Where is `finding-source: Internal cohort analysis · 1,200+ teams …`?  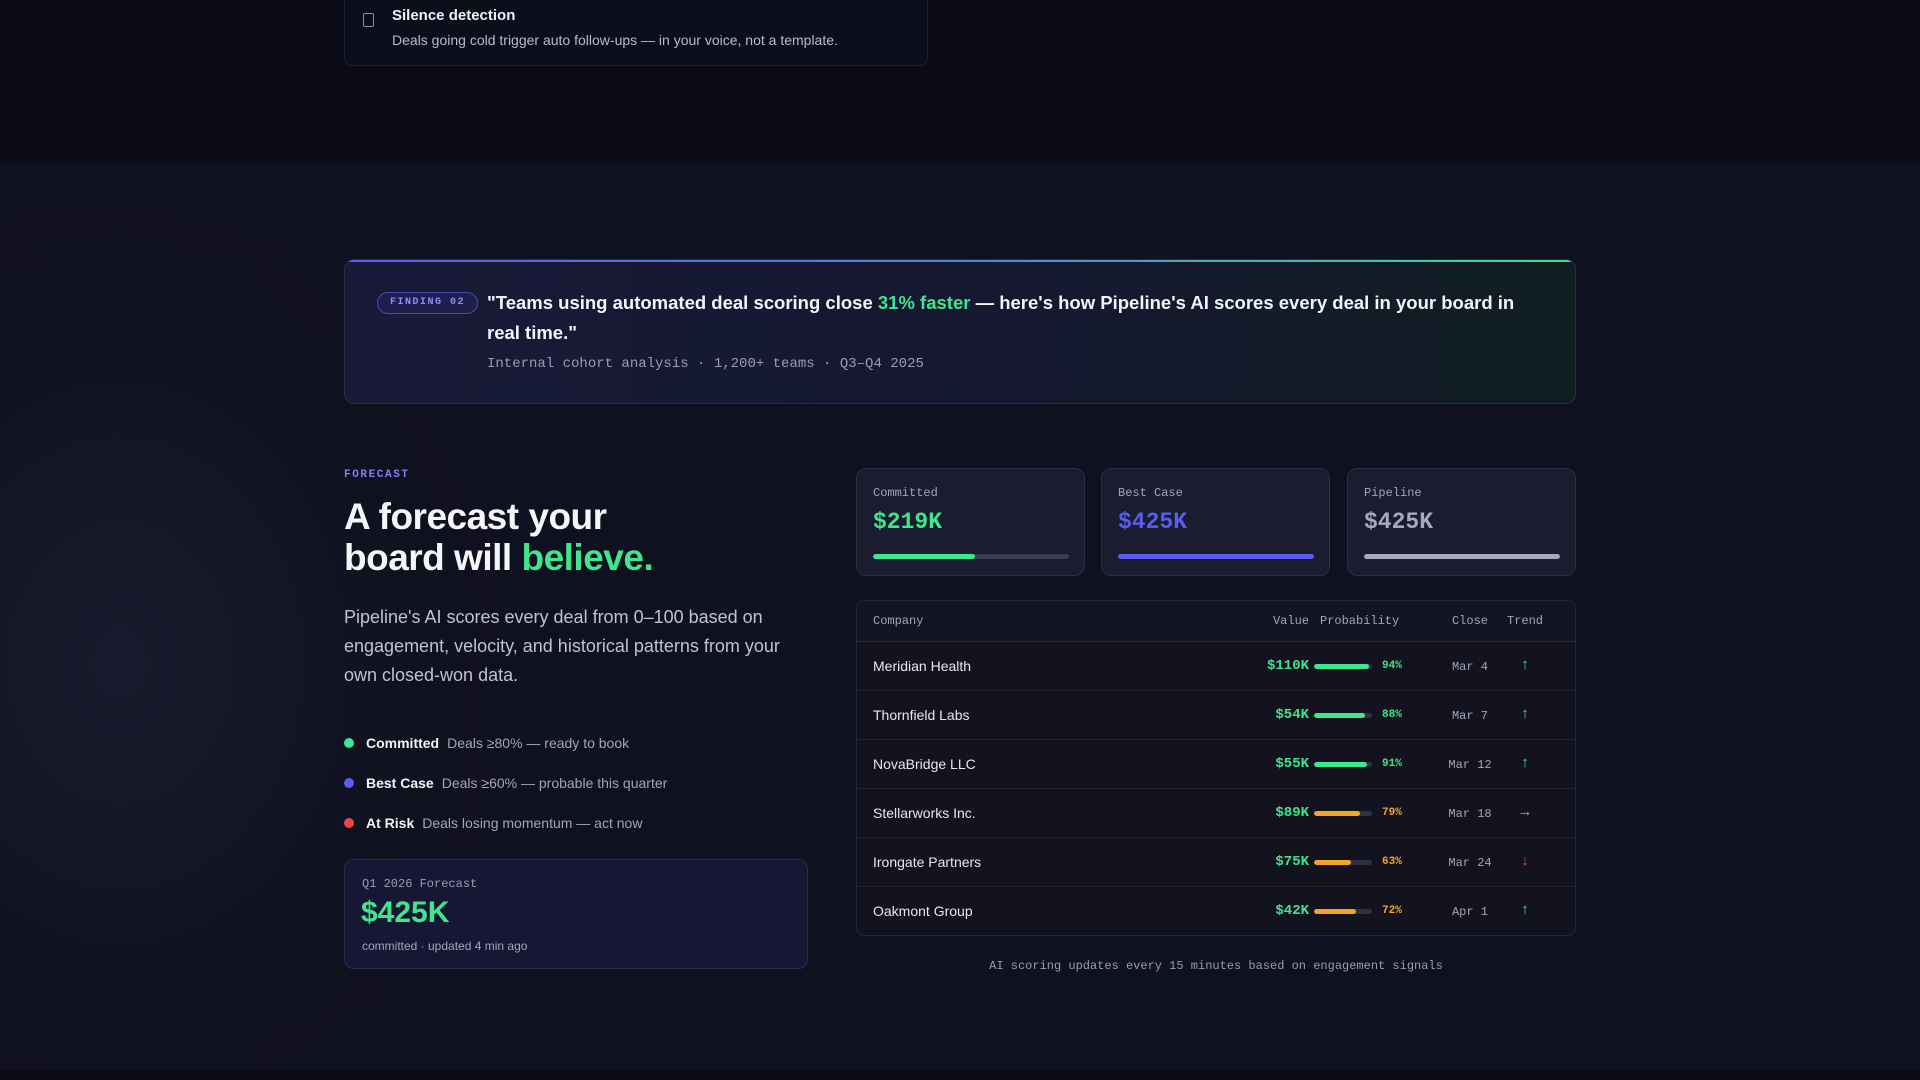 finding-source: Internal cohort analysis · 1,200+ teams … is located at coordinates (705, 364).